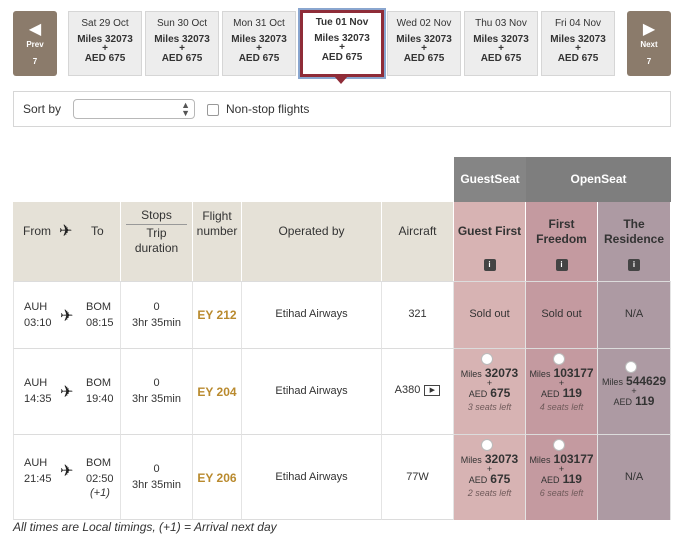 The width and height of the screenshot is (682, 549). I want to click on plus-sign: +, so click(561, 383).